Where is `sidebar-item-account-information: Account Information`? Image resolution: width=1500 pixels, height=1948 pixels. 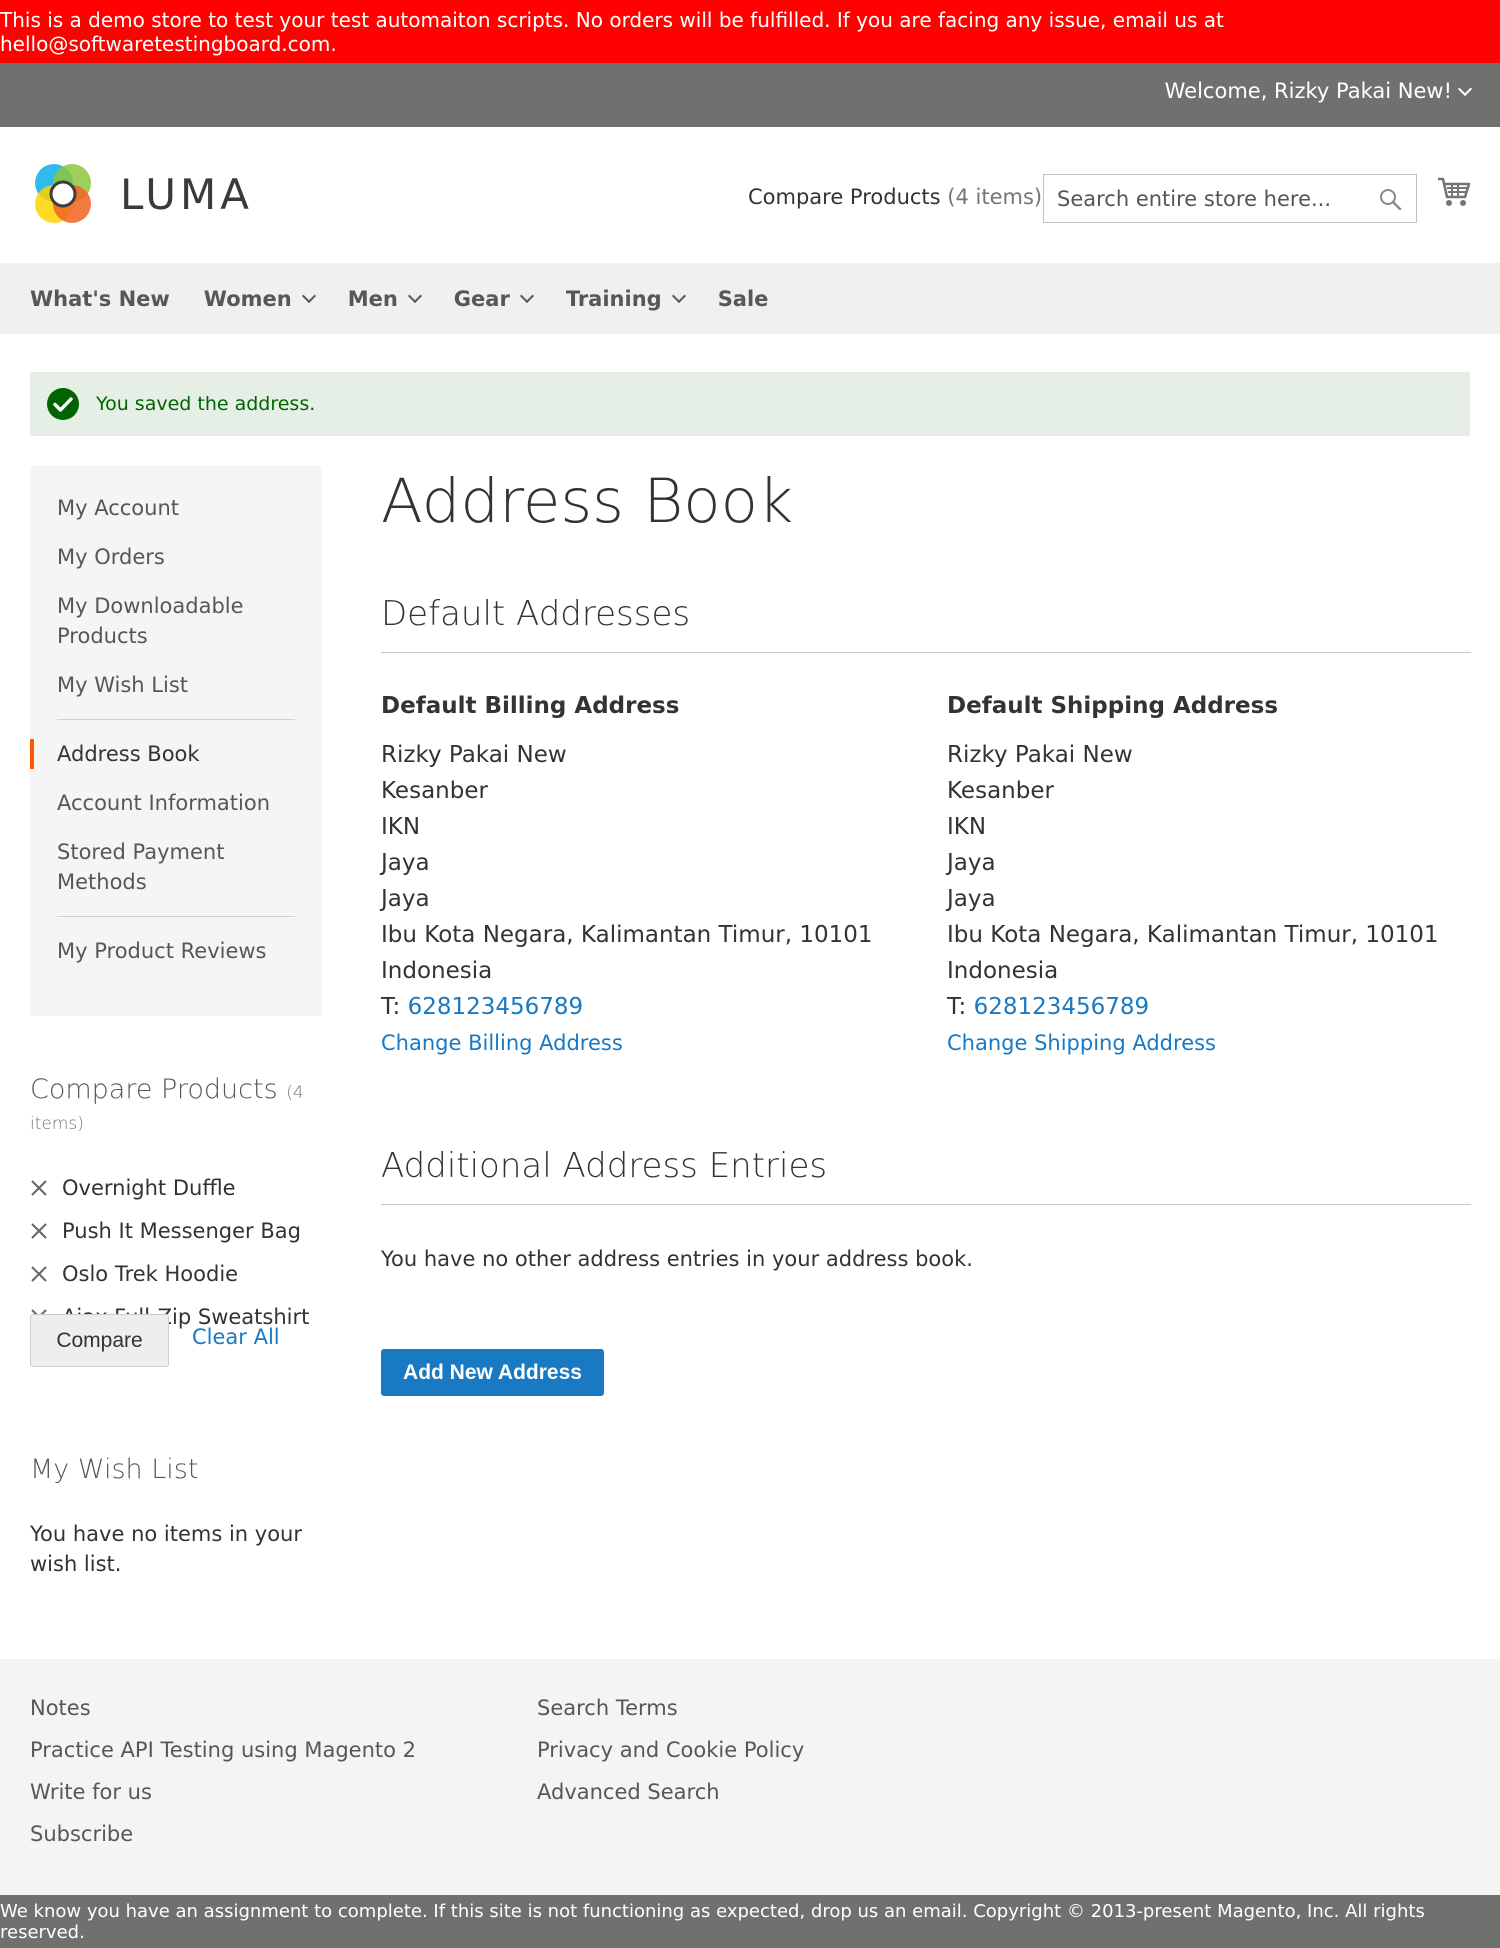 sidebar-item-account-information: Account Information is located at coordinates (176, 803).